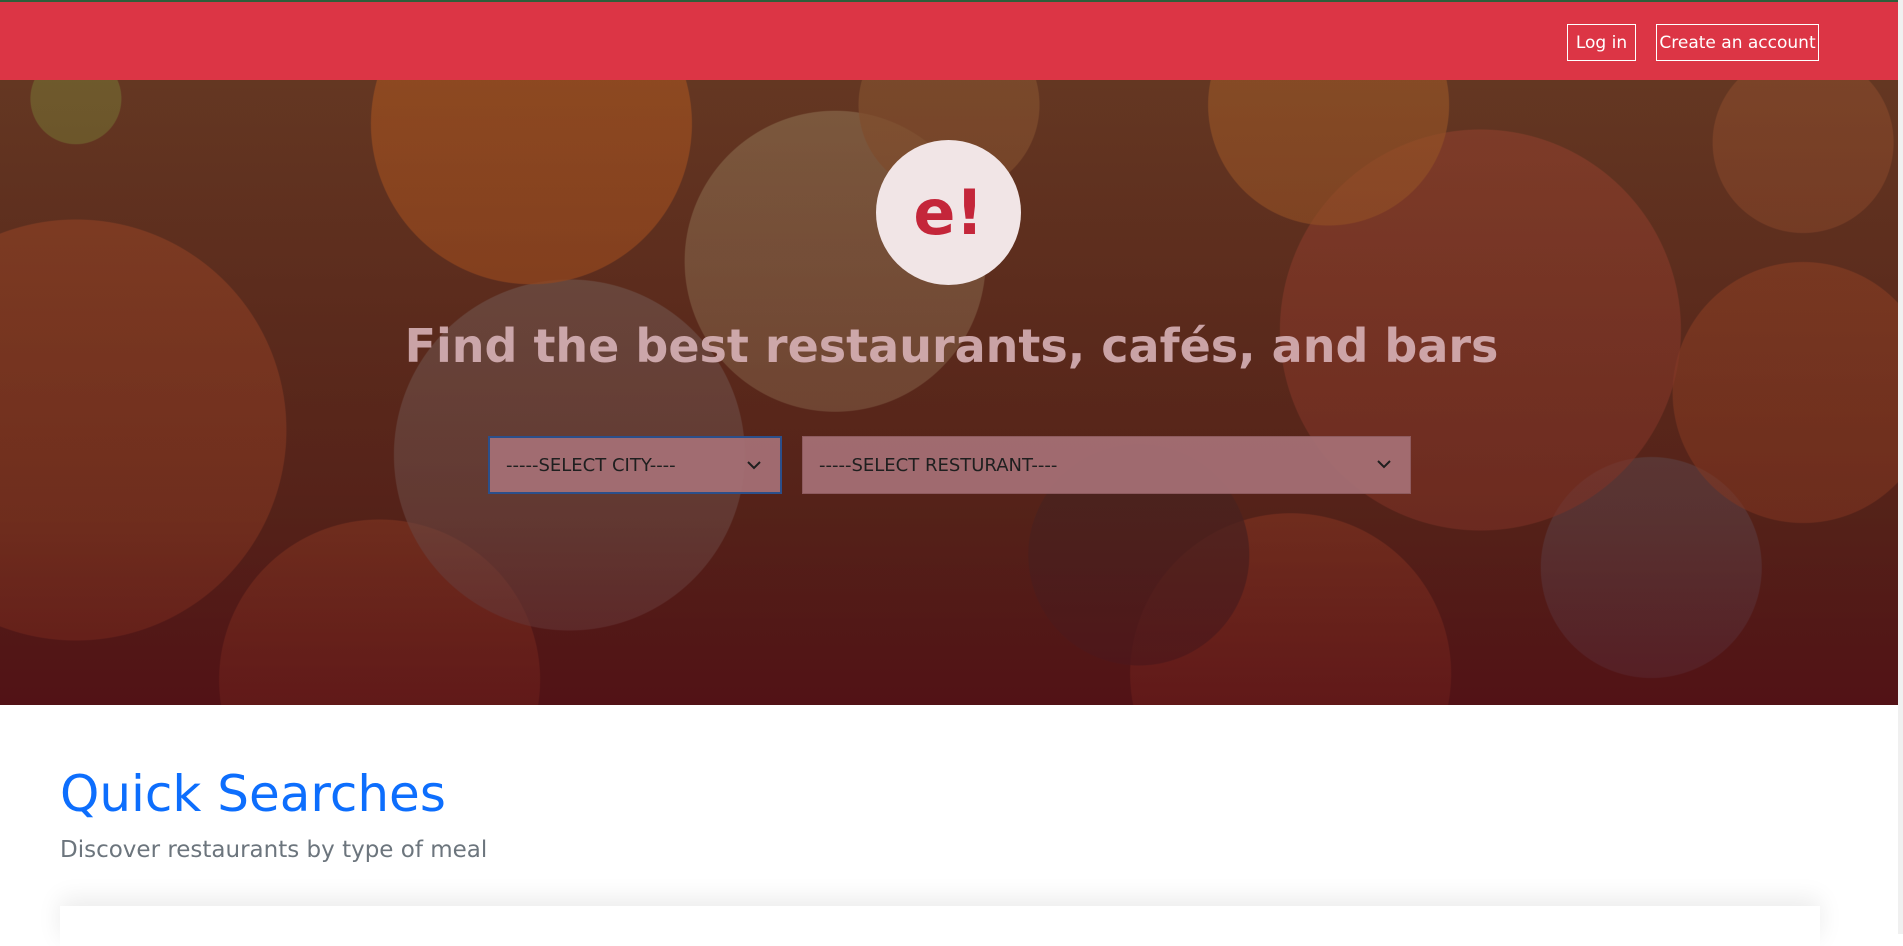 This screenshot has height=946, width=1903. I want to click on scrollbar-track, so click(1900, 467).